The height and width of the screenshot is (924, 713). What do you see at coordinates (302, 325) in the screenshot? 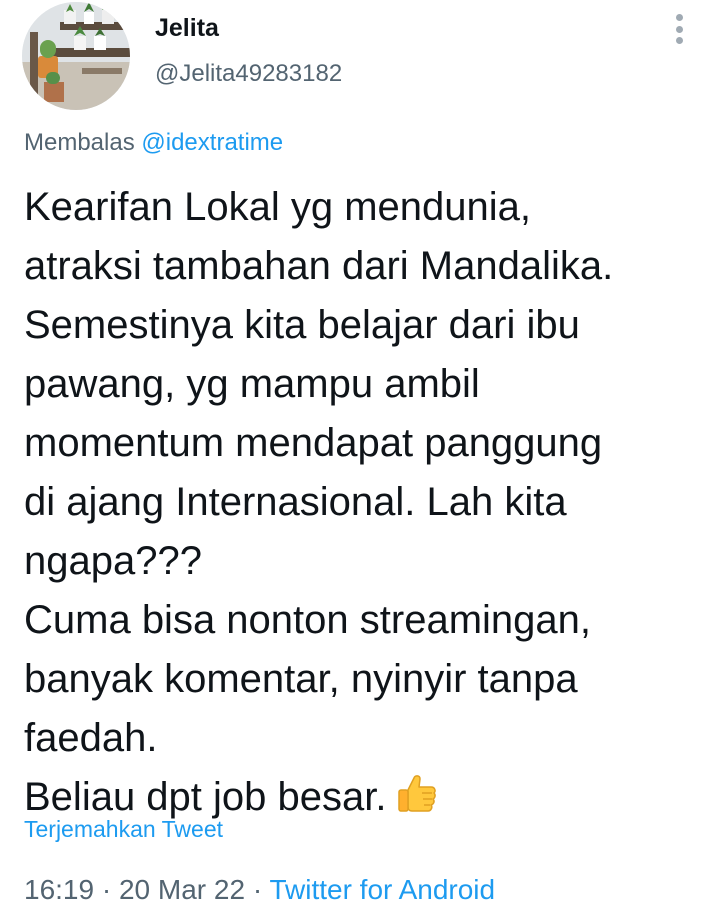
I see `tweet-line: Semestinya kita belajar dari ibu` at bounding box center [302, 325].